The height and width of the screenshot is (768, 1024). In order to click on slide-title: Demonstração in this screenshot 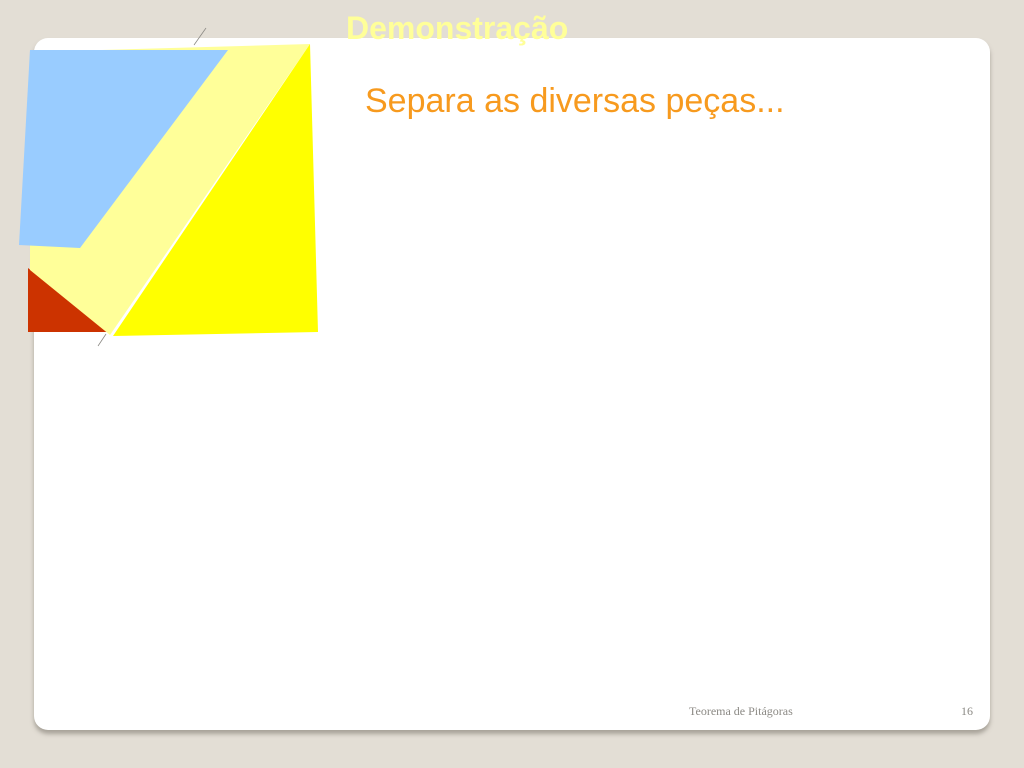, I will do `click(457, 28)`.